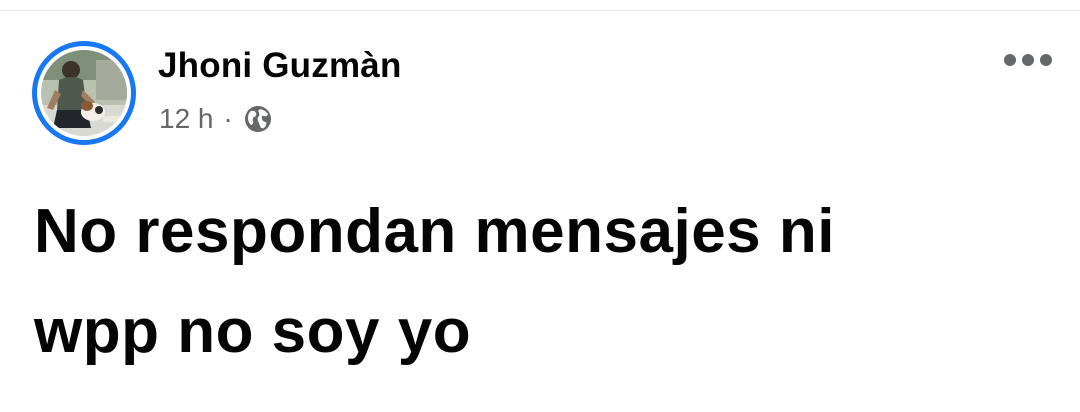 The width and height of the screenshot is (1080, 412). I want to click on more-options-icon, so click(1028, 62).